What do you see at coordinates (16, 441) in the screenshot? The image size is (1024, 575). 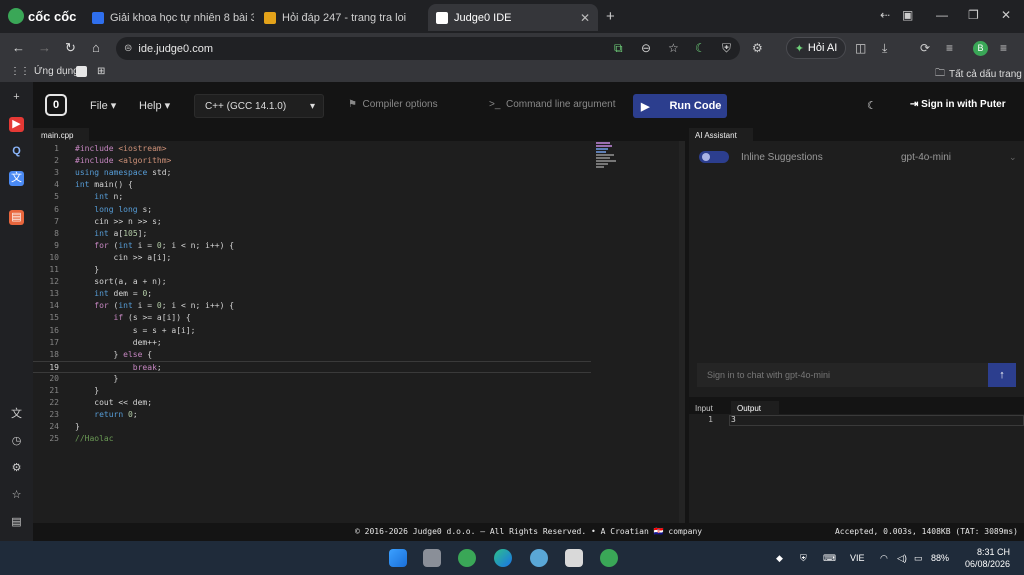 I see `history-icon: ◷` at bounding box center [16, 441].